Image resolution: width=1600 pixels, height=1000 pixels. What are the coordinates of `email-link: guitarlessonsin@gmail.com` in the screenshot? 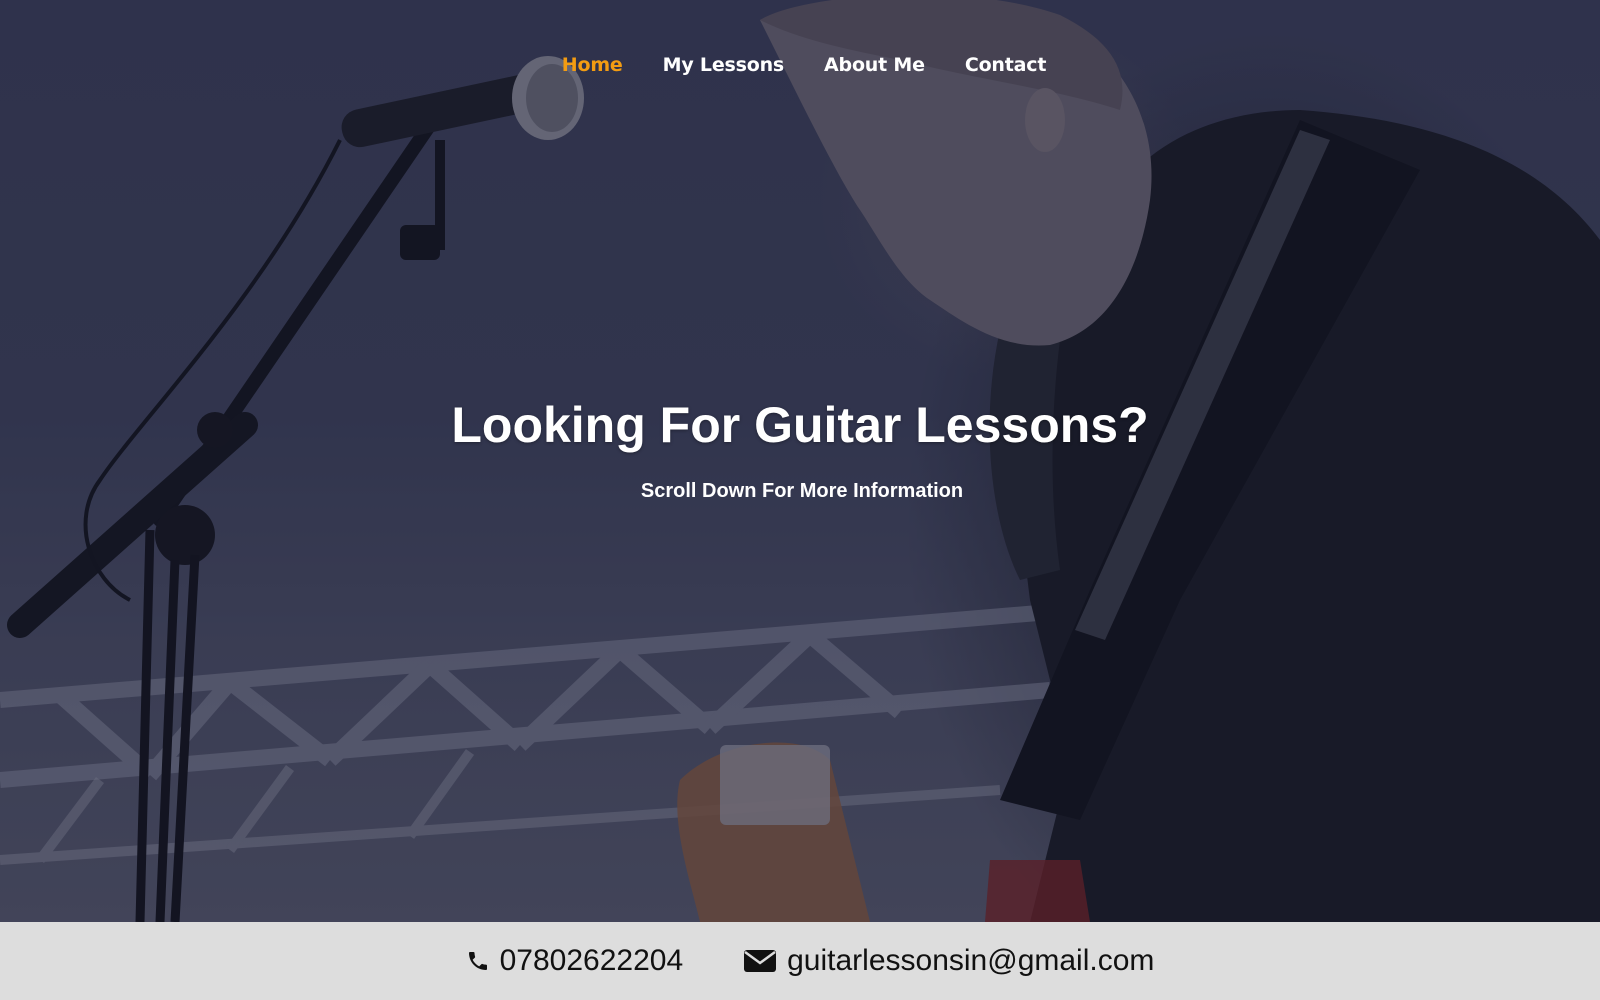 It's located at (948, 961).